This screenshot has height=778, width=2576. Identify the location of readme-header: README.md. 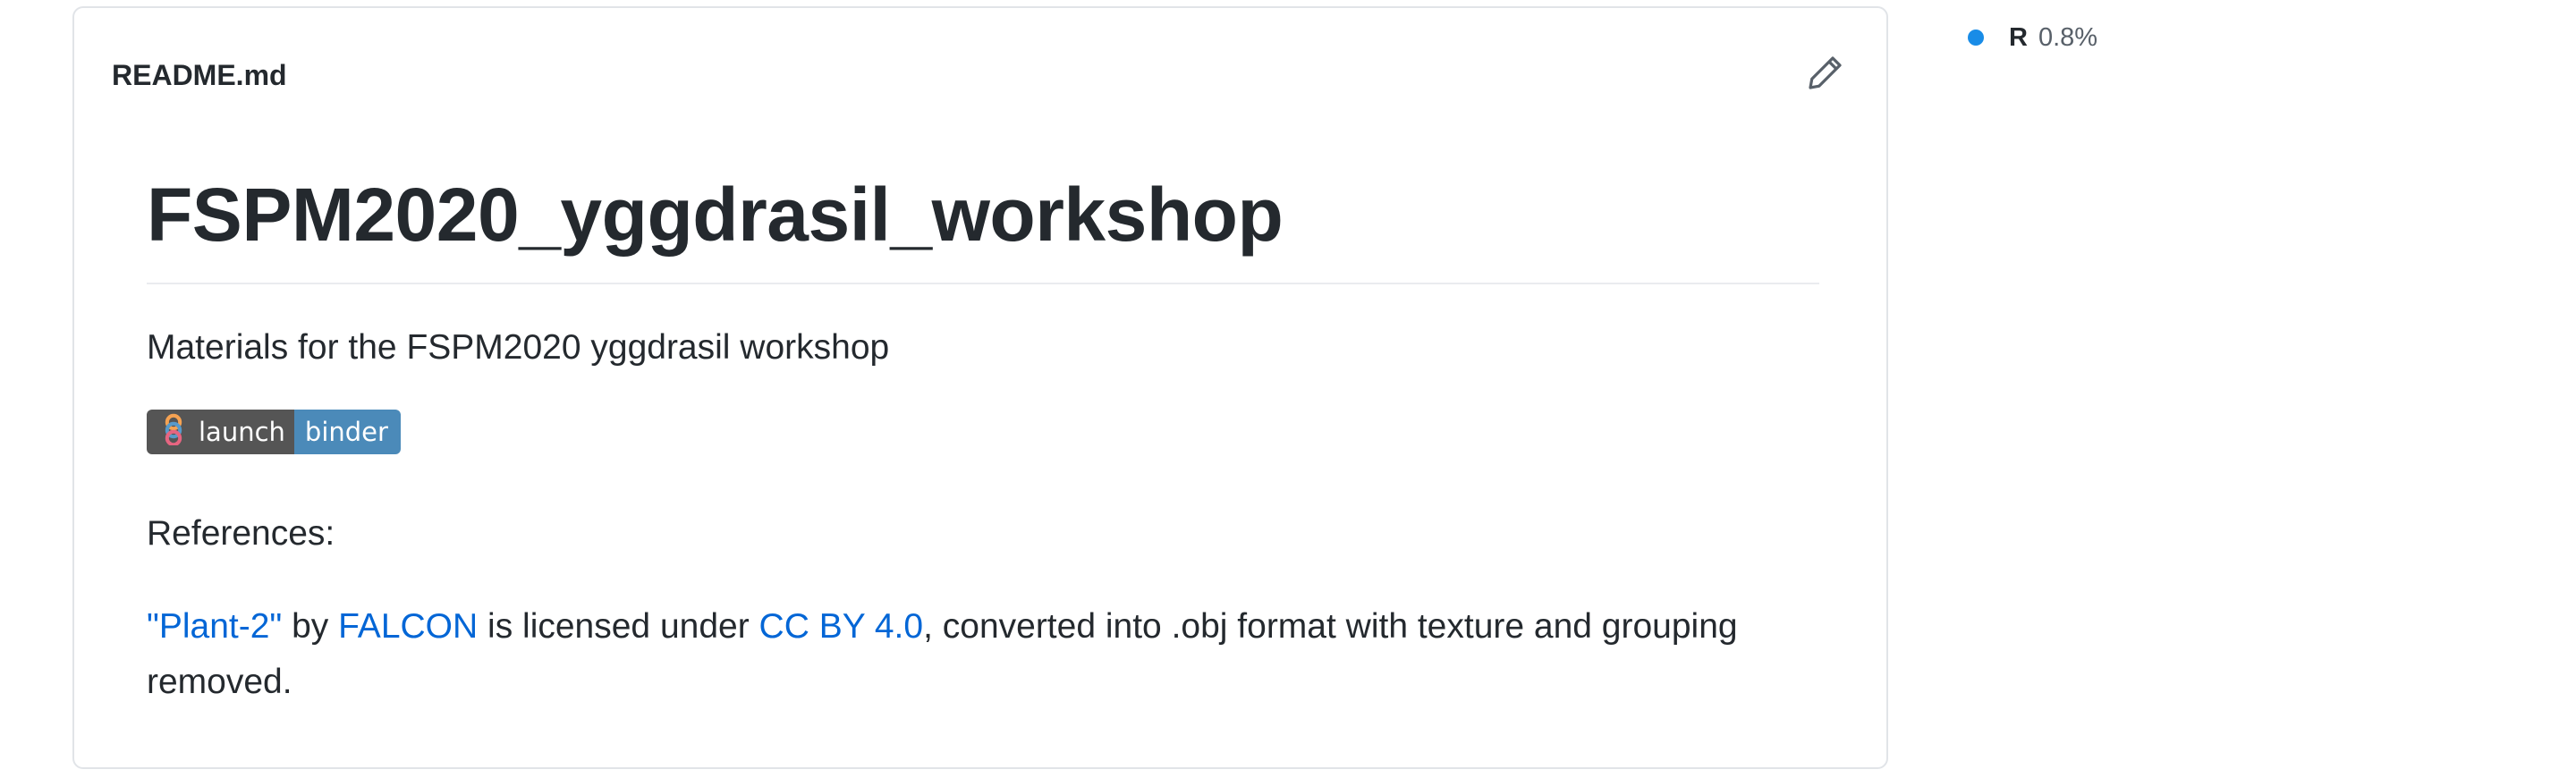
(980, 70).